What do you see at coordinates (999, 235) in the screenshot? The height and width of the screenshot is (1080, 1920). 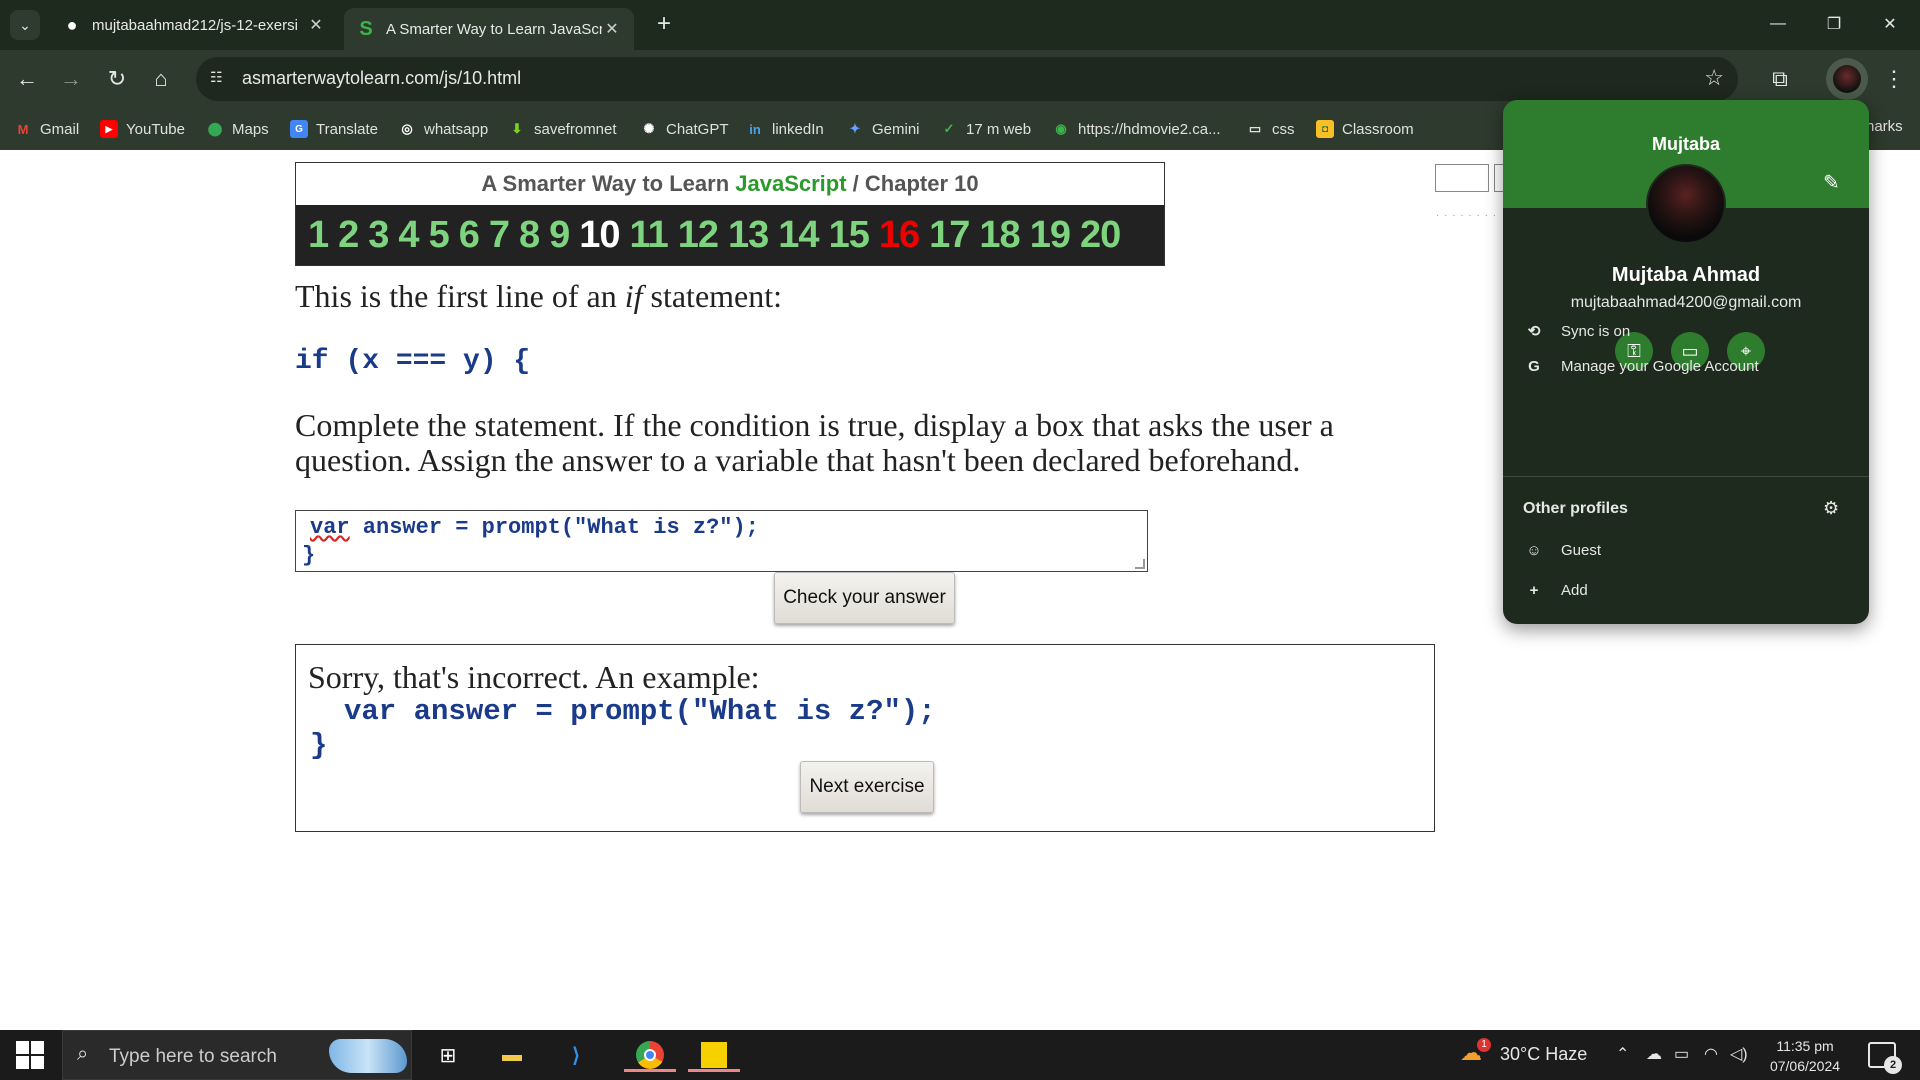 I see `chapter-link: 18` at bounding box center [999, 235].